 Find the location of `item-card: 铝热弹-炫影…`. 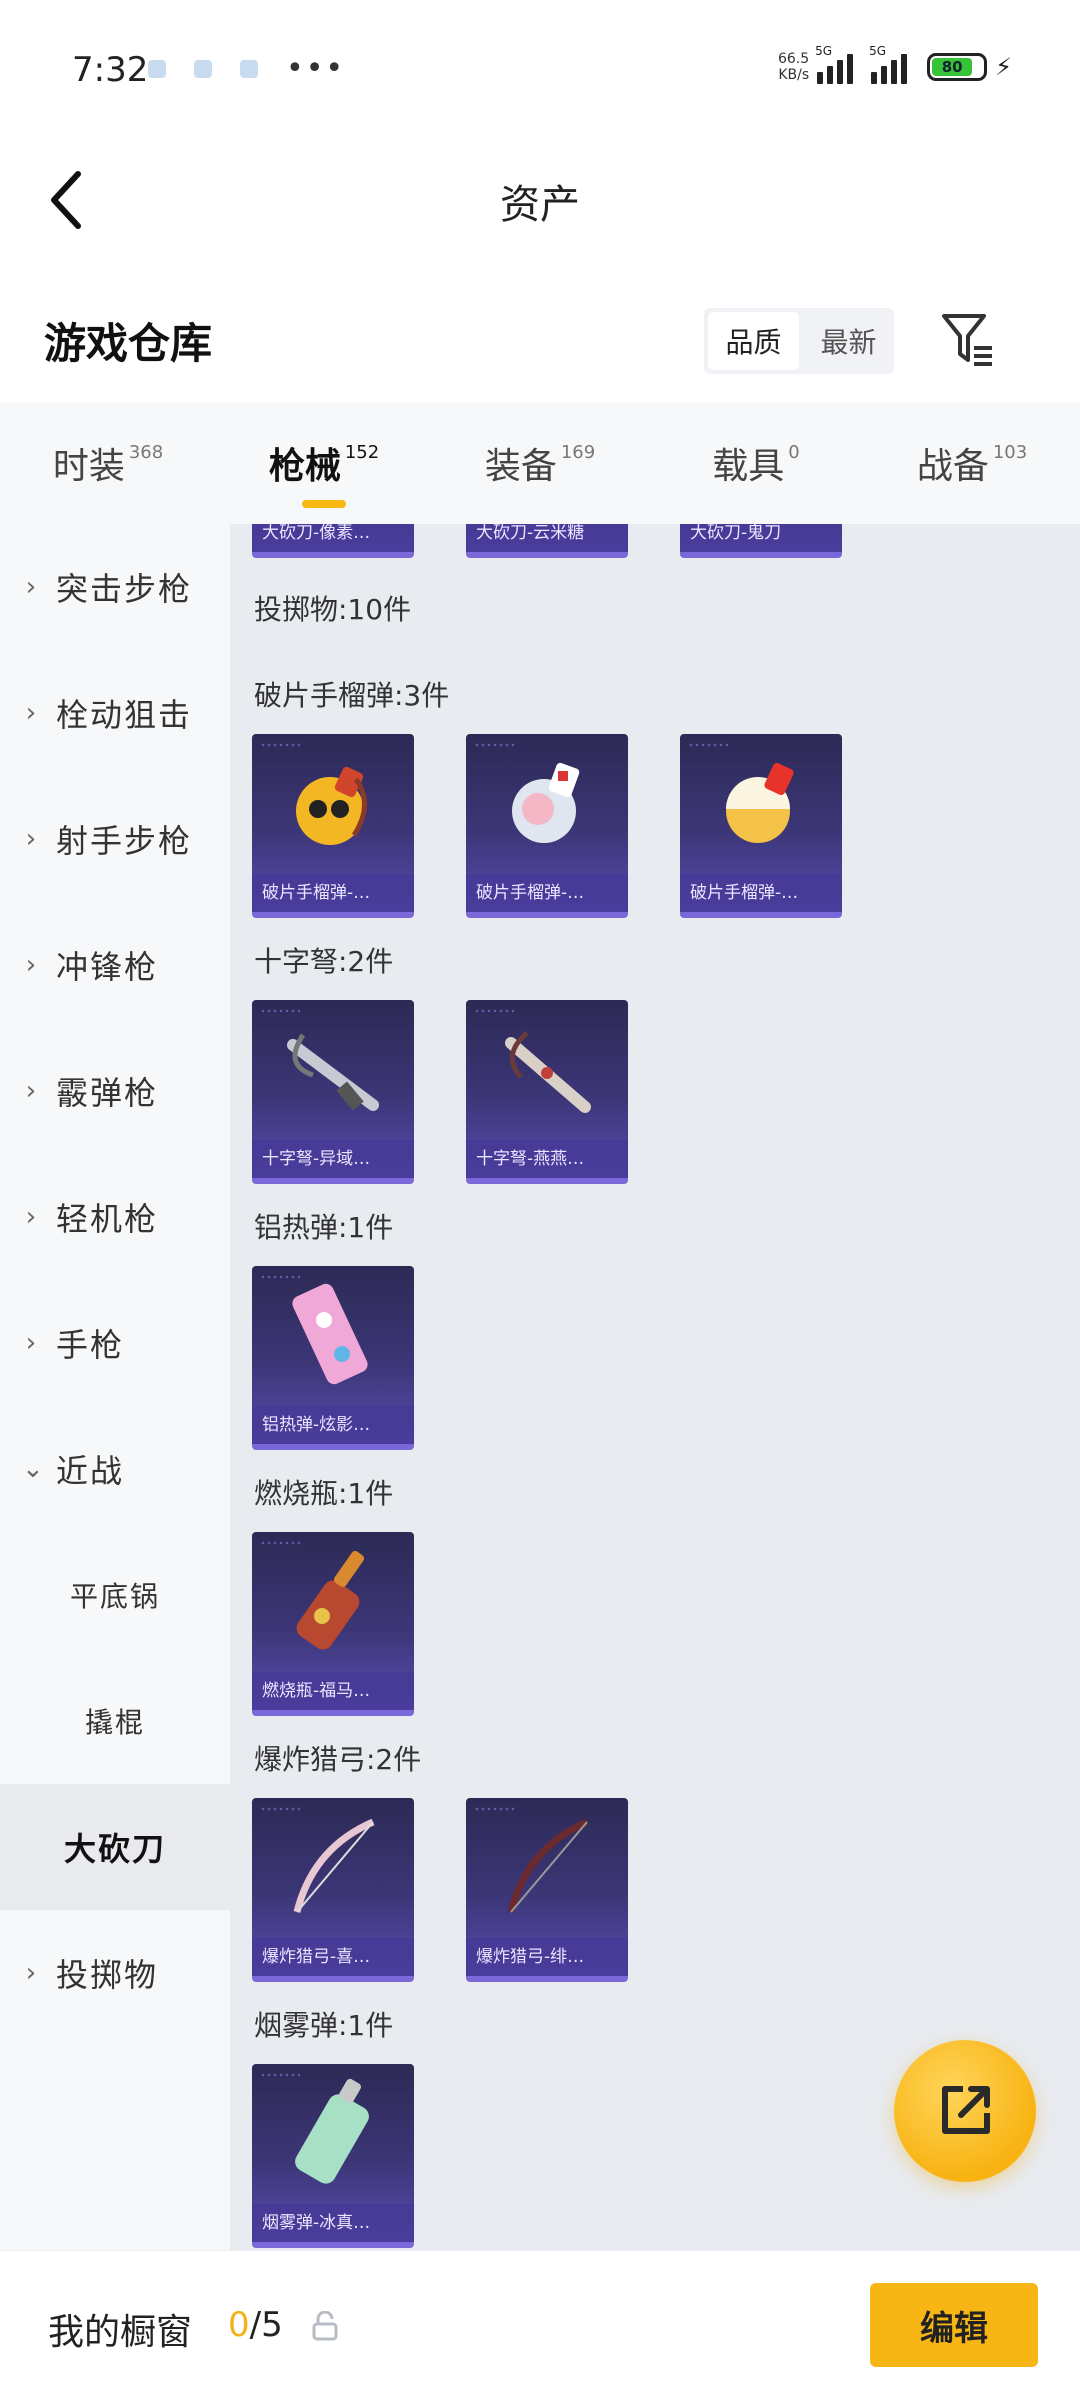

item-card: 铝热弹-炫影… is located at coordinates (333, 1358).